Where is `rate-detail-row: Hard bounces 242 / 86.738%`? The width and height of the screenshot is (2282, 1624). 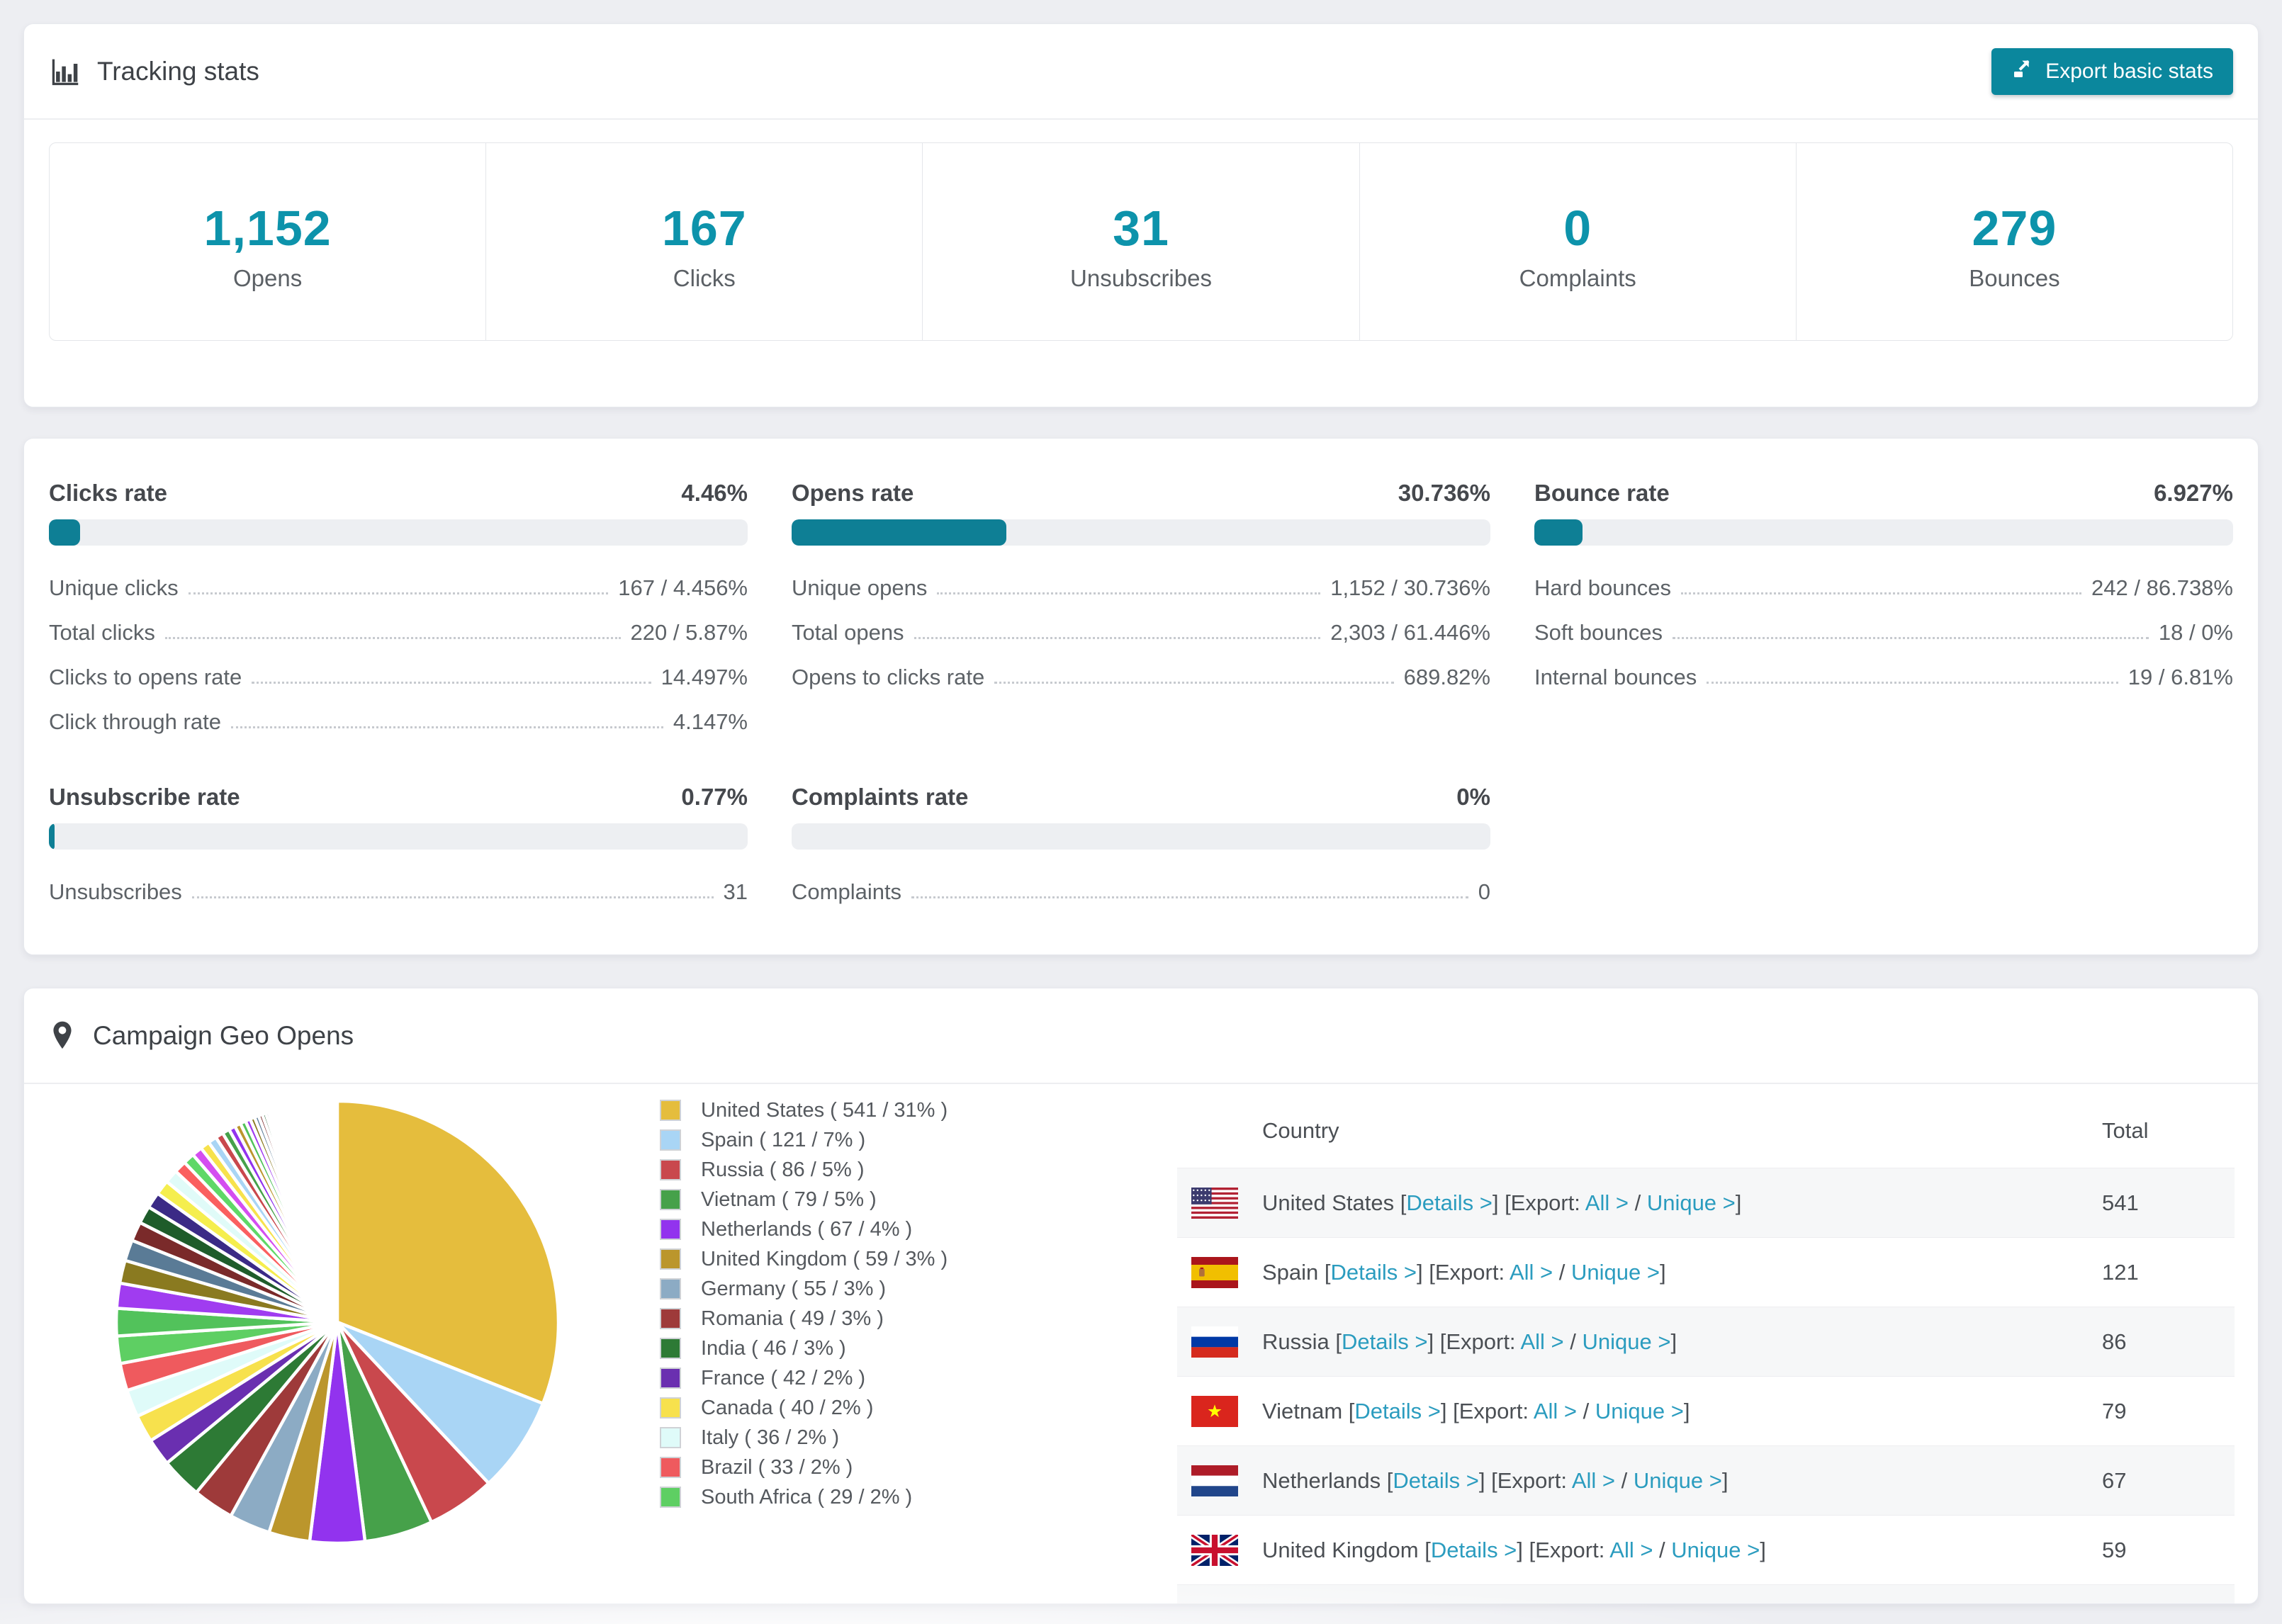
rate-detail-row: Hard bounces 242 / 86.738% is located at coordinates (1884, 588).